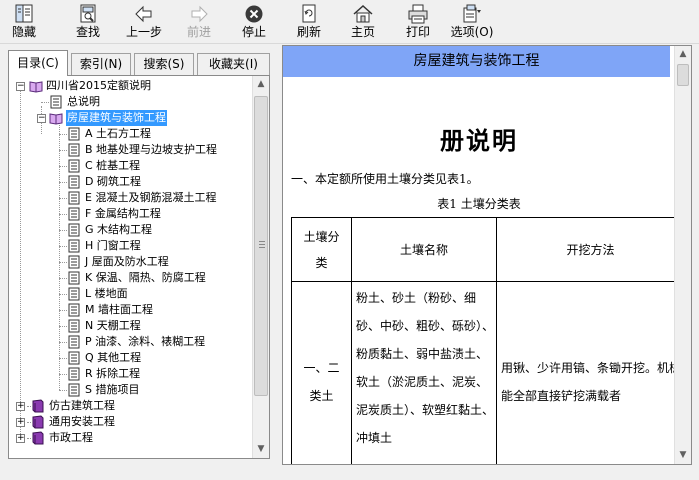  I want to click on tree-node-chapter: D 砌筑工程, so click(132, 182).